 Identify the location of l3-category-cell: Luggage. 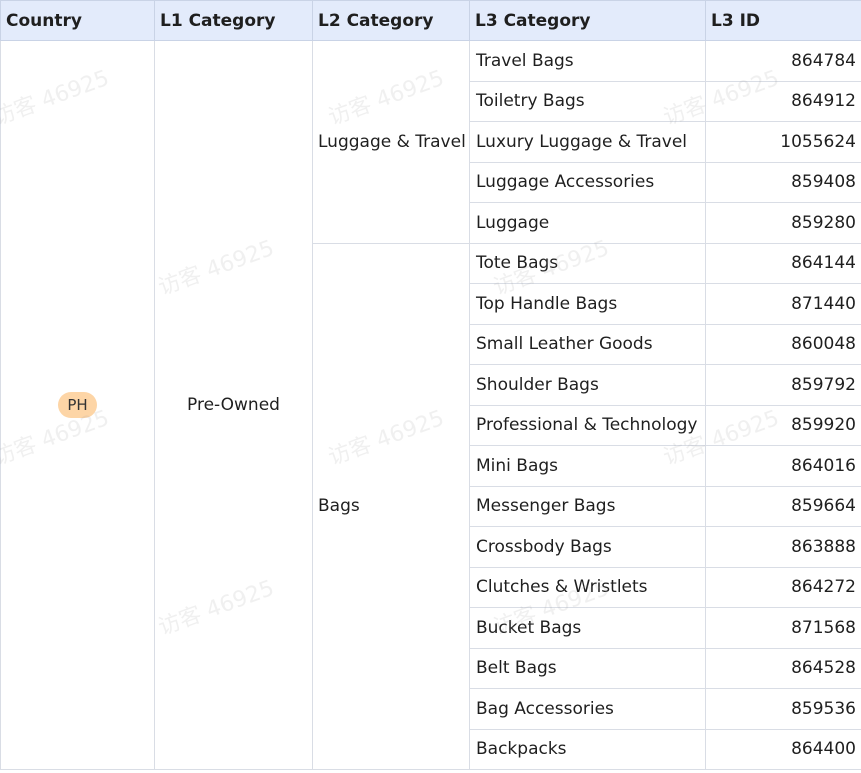
(587, 223).